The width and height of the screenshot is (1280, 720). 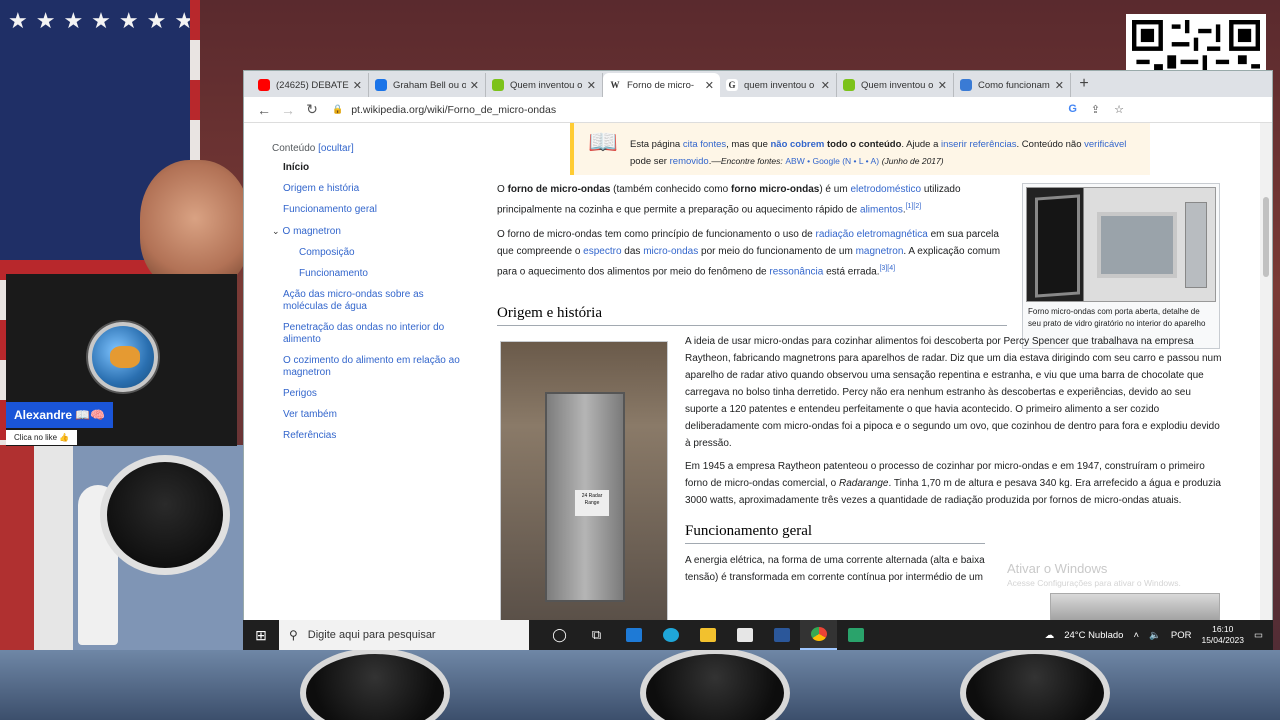 What do you see at coordinates (559, 635) in the screenshot?
I see `cortana-icon: ◯` at bounding box center [559, 635].